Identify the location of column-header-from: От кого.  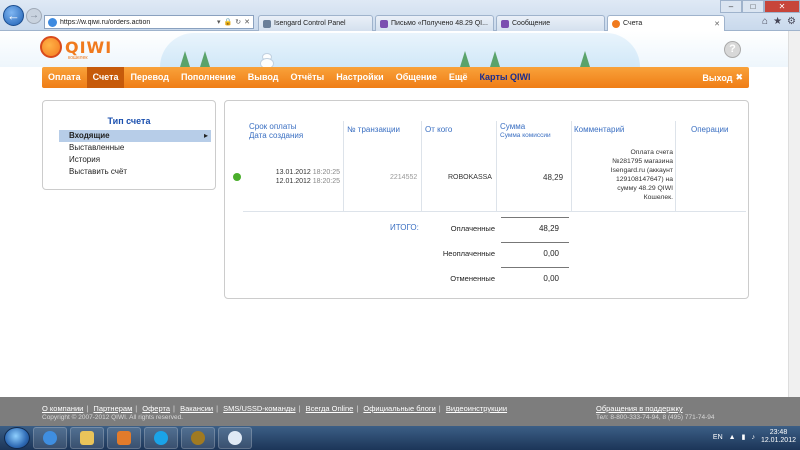
(438, 129).